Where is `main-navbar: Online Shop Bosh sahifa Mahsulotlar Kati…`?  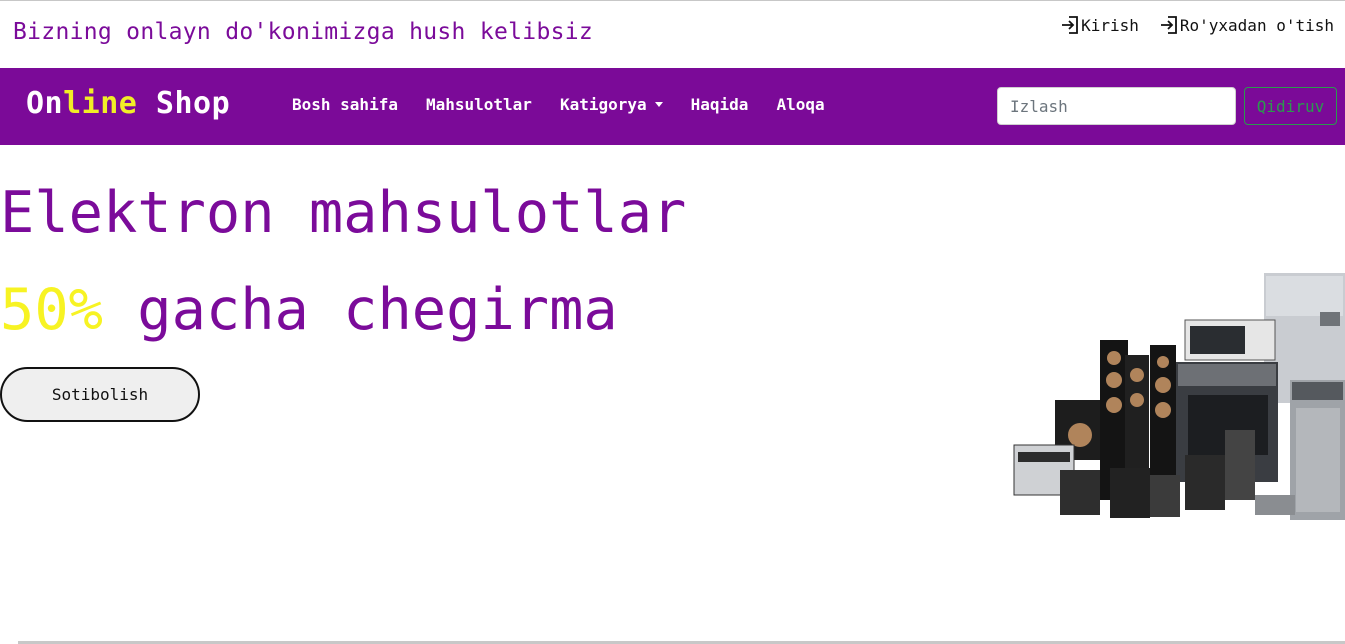 main-navbar: Online Shop Bosh sahifa Mahsulotlar Kati… is located at coordinates (672, 106).